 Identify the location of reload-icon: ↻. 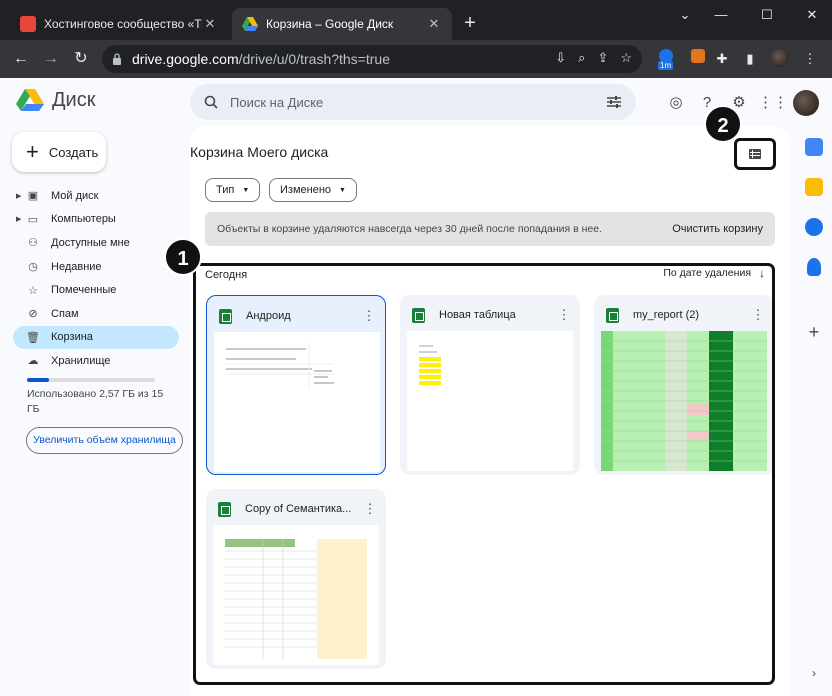
(81, 59).